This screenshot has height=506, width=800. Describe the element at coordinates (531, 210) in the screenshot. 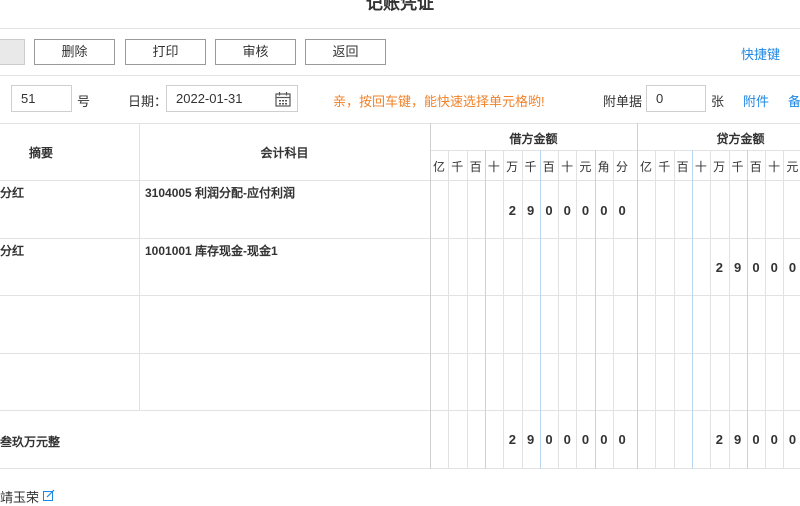

I see `row1-debit-digit: 9` at that location.